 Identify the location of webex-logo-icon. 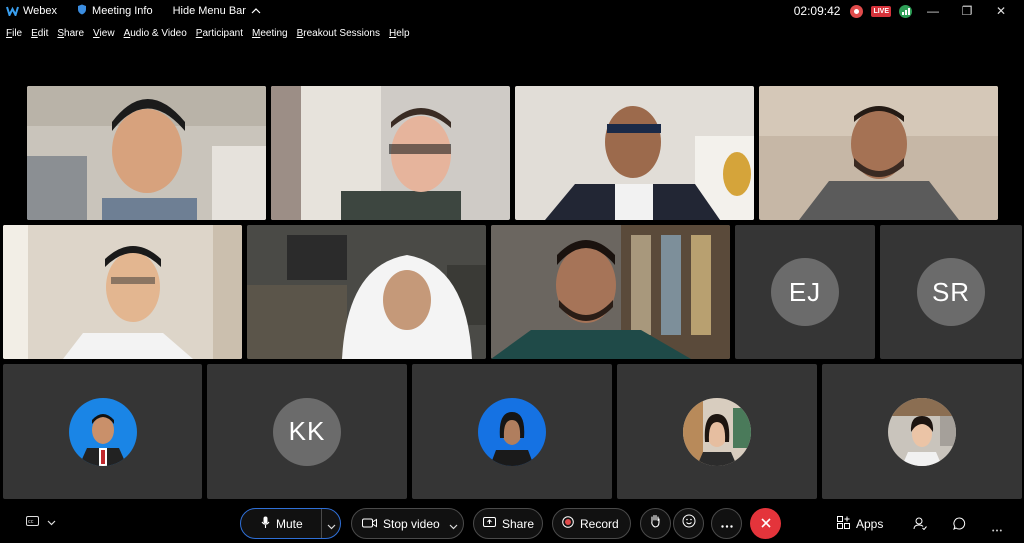
(12, 11).